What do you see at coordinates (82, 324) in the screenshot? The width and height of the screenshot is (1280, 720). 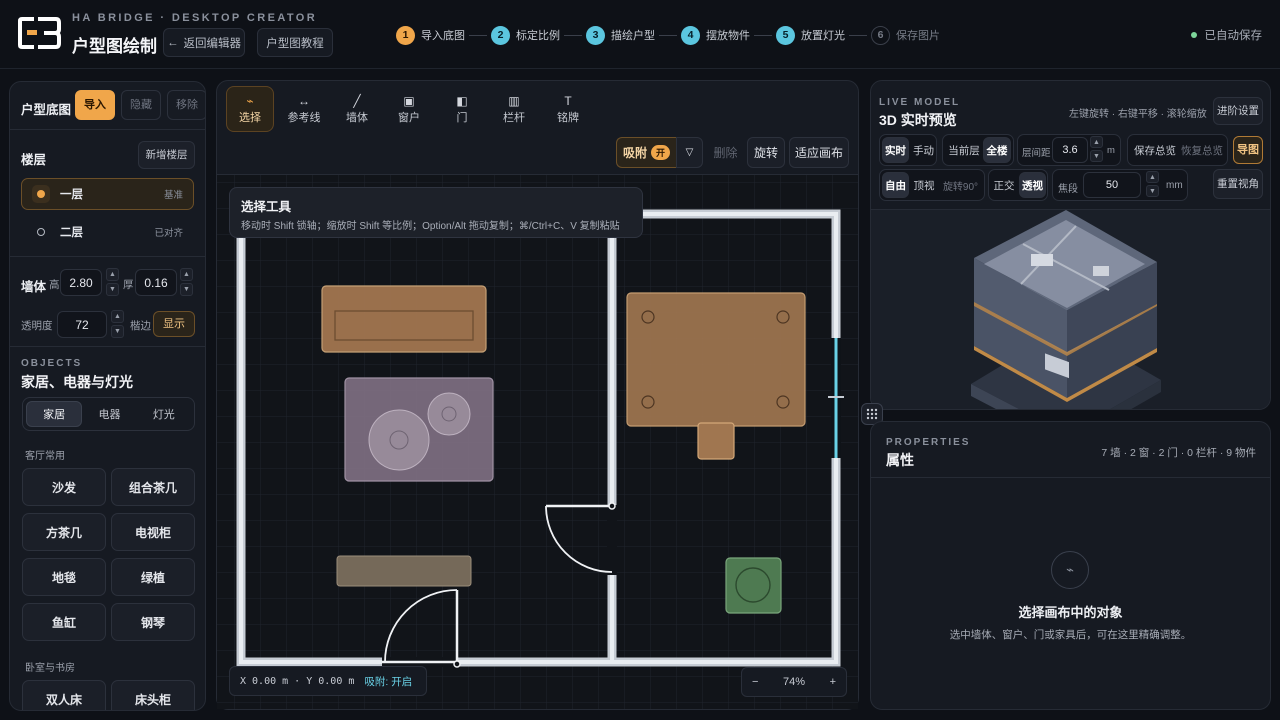 I see `opacity-input: 72` at bounding box center [82, 324].